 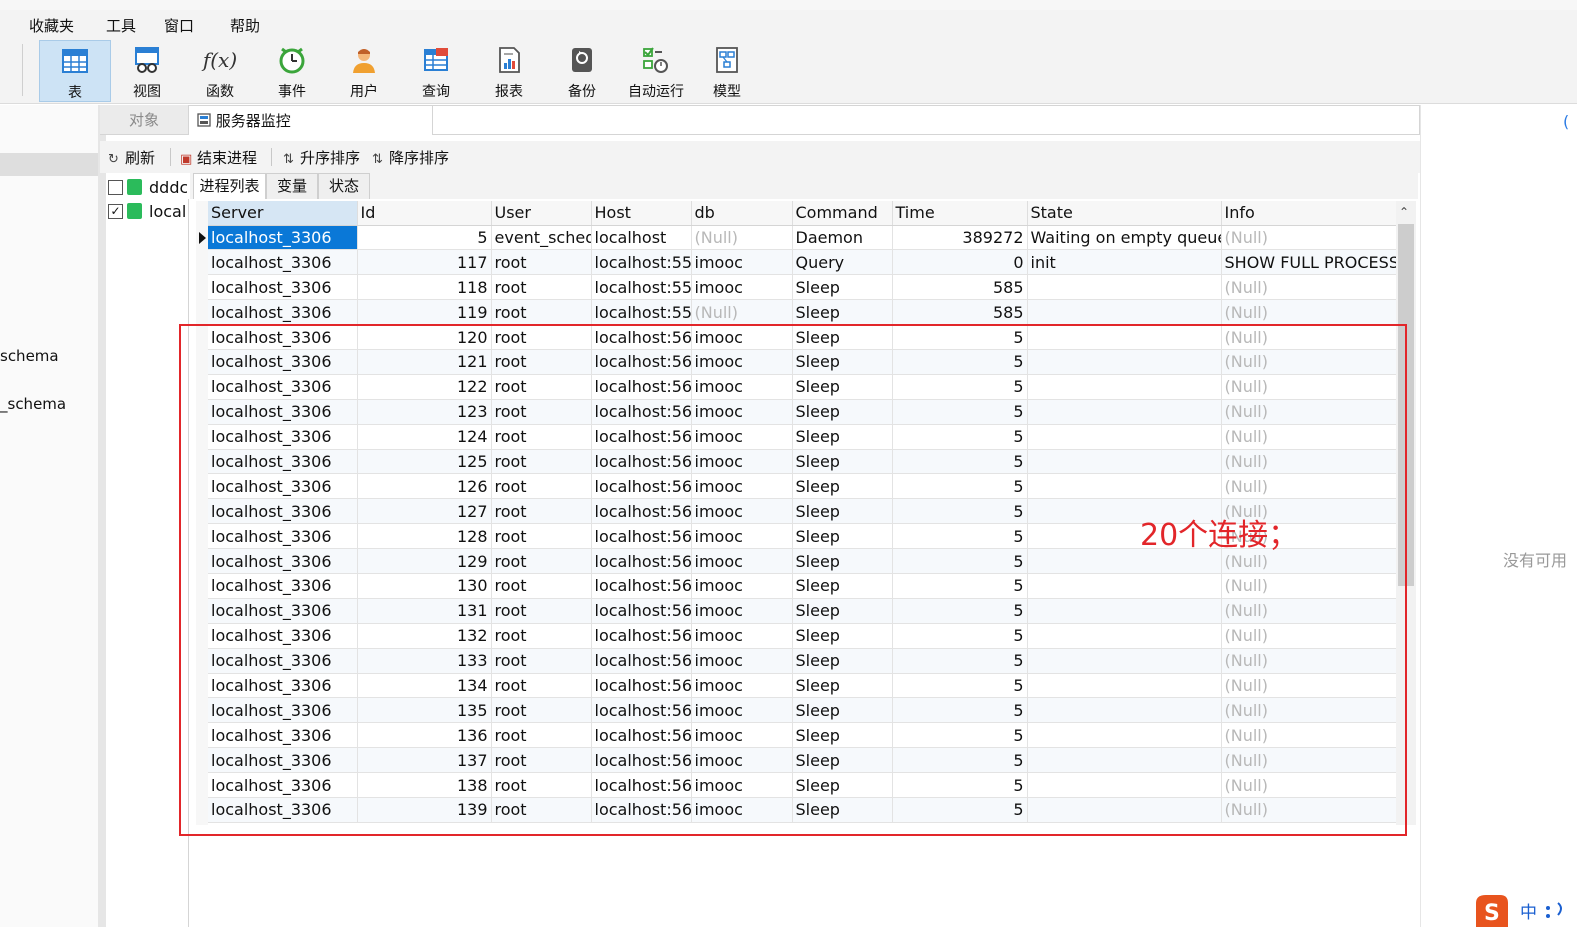 What do you see at coordinates (656, 71) in the screenshot?
I see `automation-button: 自动运行` at bounding box center [656, 71].